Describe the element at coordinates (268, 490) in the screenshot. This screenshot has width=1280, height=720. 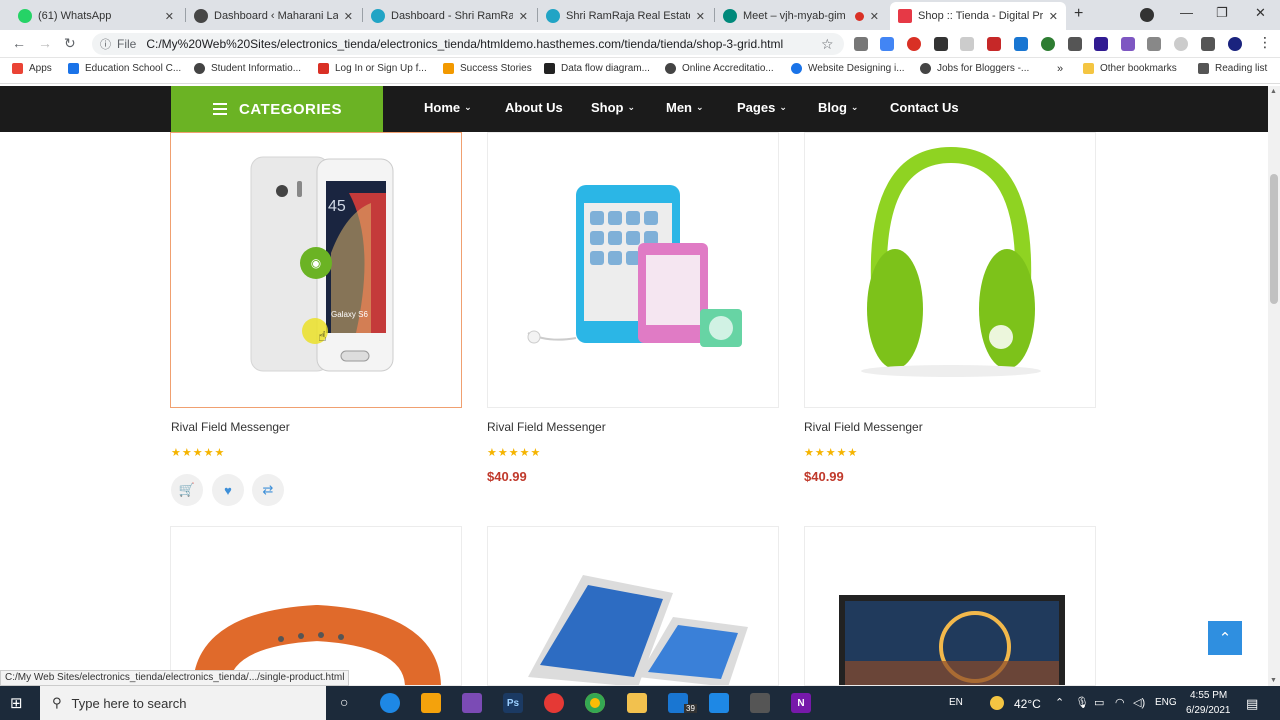
I see `compare-button: ⇄` at that location.